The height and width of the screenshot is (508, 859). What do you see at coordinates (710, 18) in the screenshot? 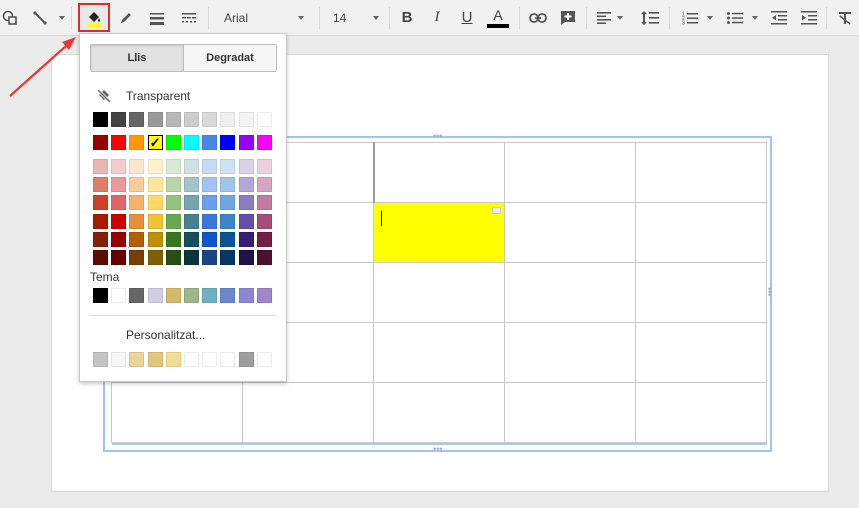
I see `numbered-list-caret` at bounding box center [710, 18].